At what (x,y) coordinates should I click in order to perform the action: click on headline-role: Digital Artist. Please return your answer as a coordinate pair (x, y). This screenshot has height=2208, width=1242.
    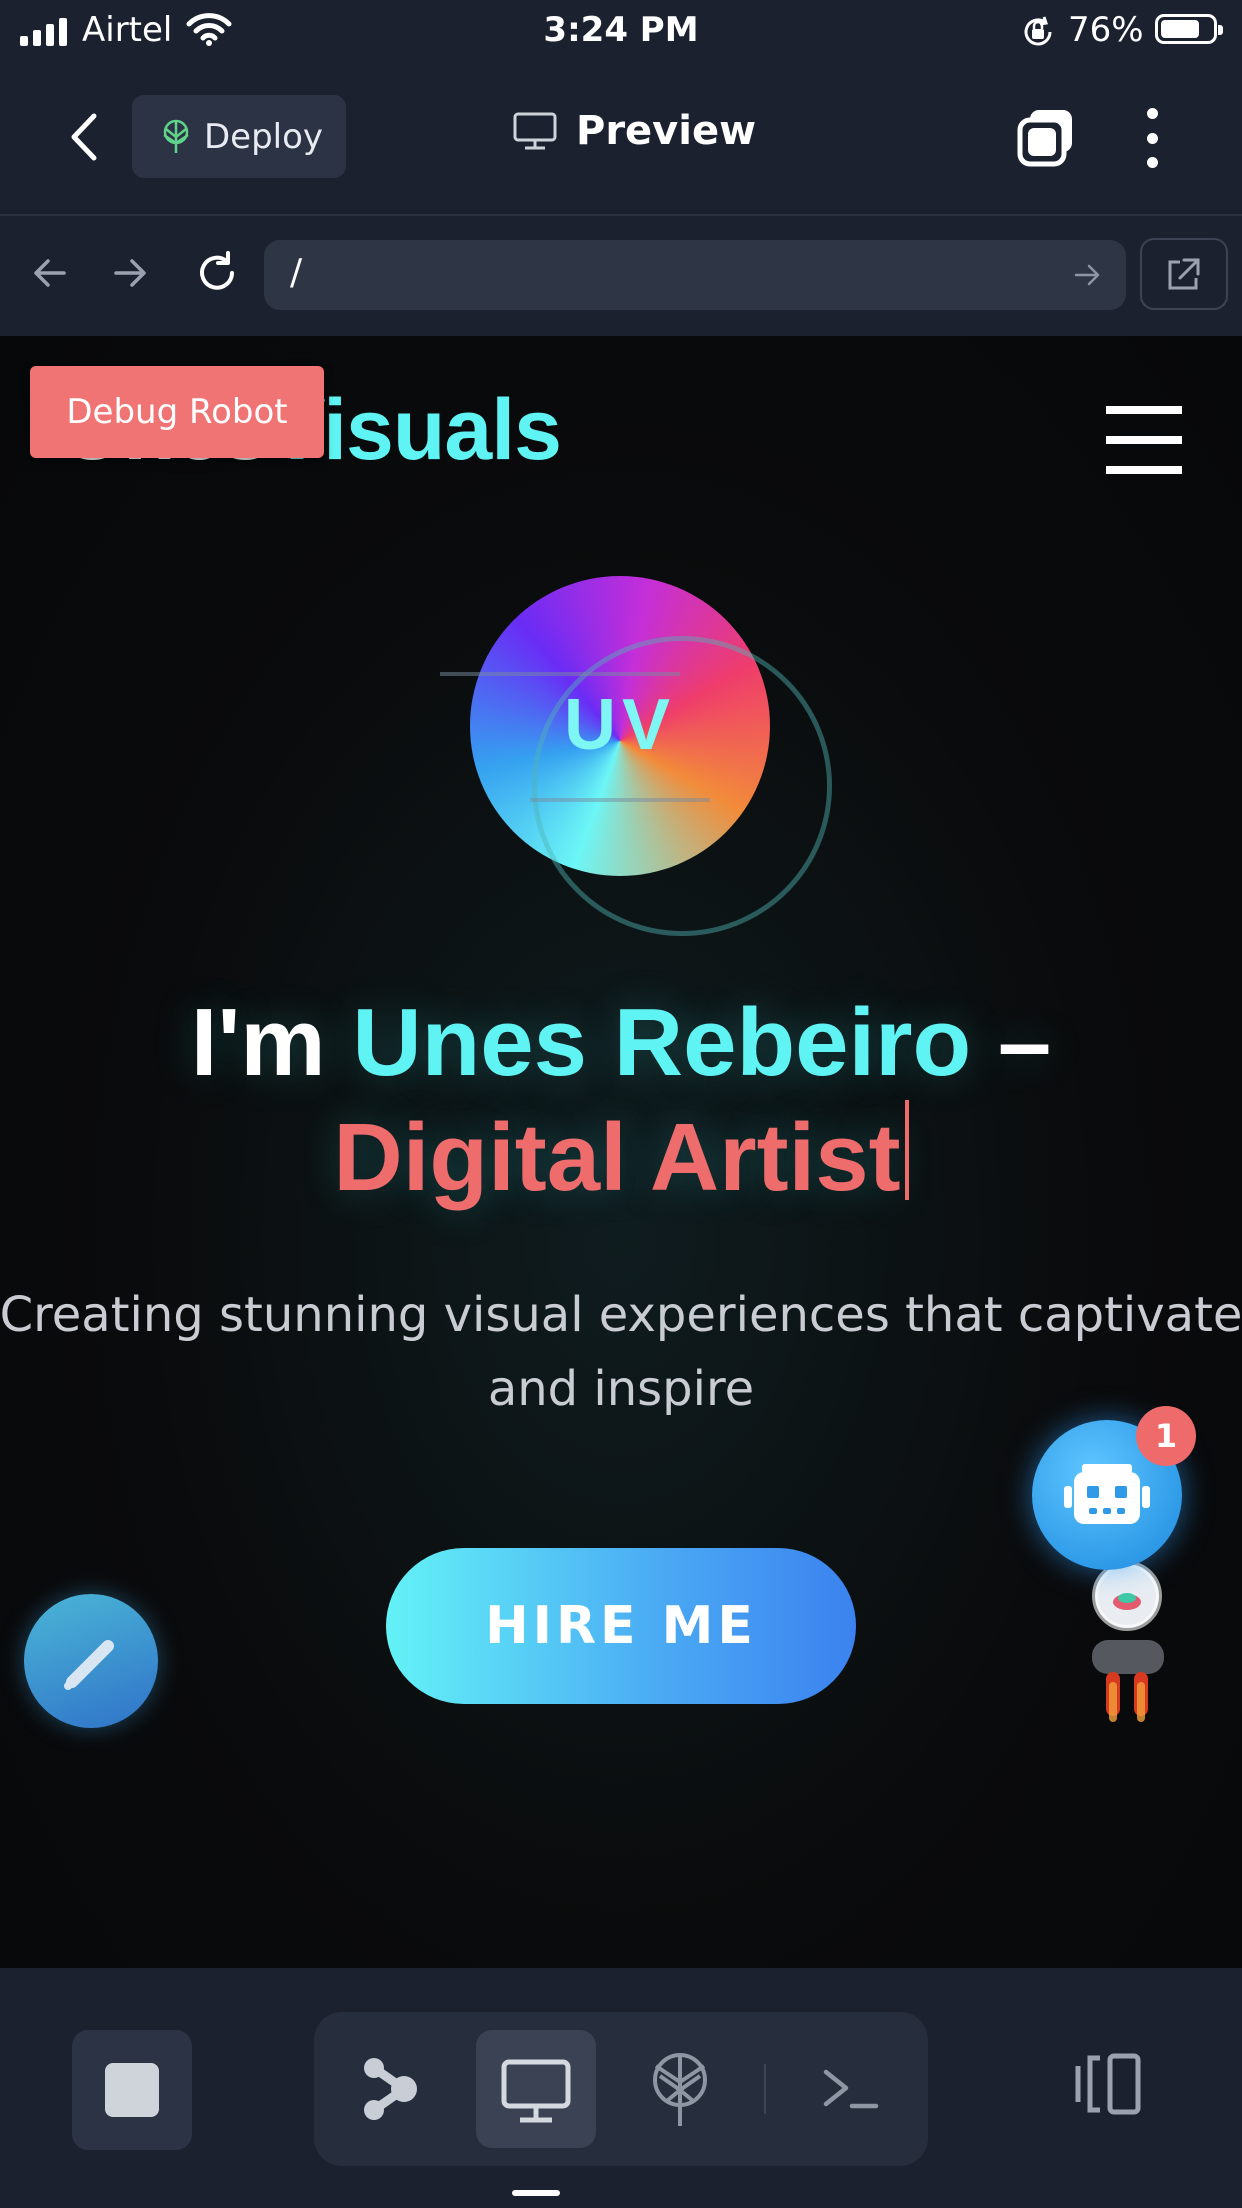
    Looking at the image, I should click on (617, 1157).